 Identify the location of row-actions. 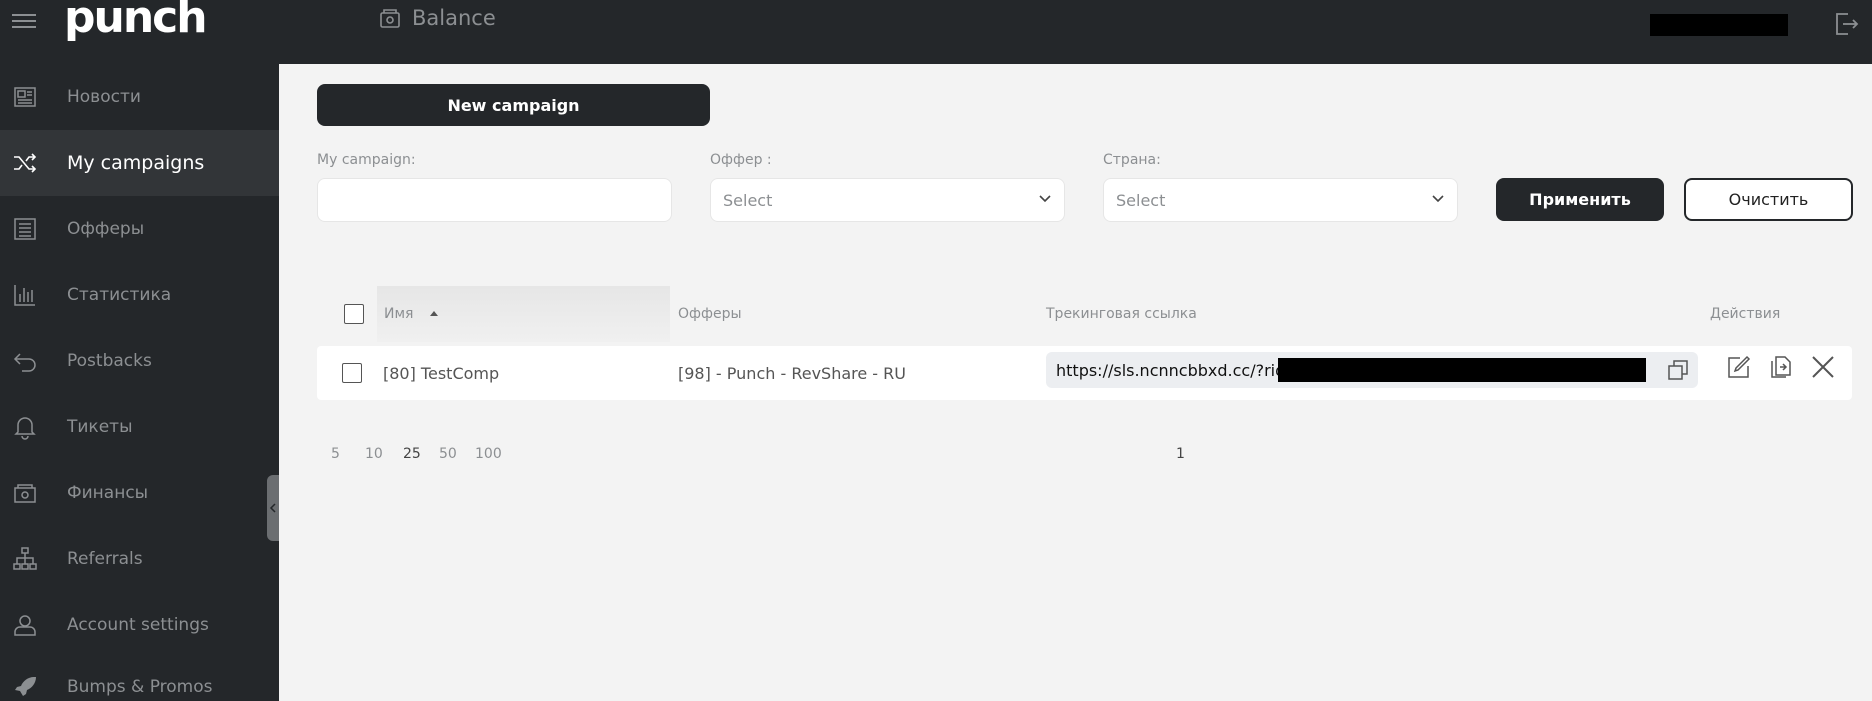
(1781, 367).